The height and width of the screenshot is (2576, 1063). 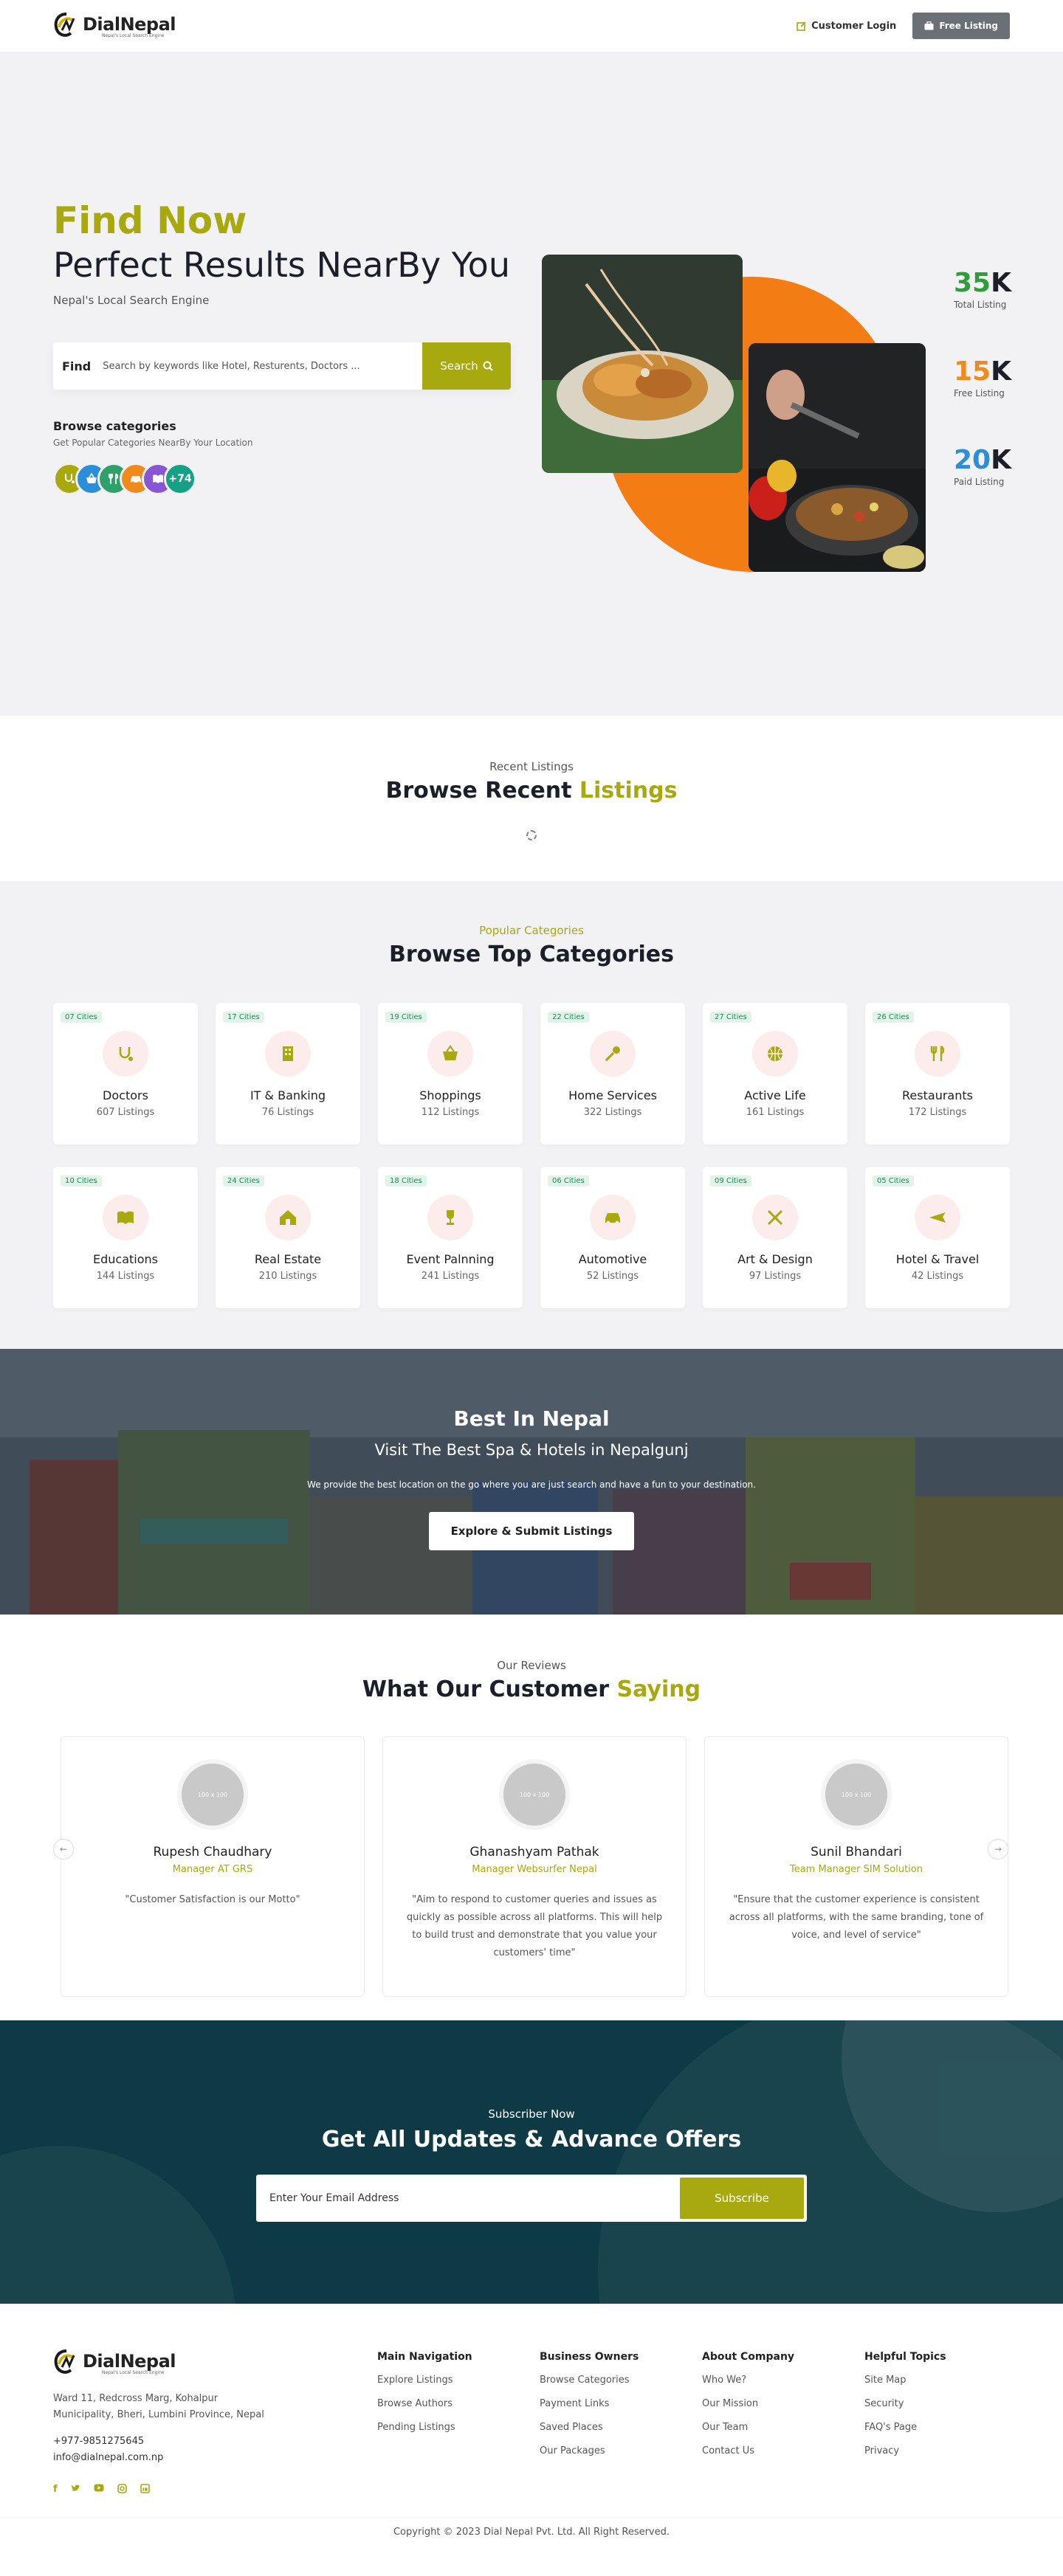 What do you see at coordinates (81, 1181) in the screenshot?
I see `cities-badge: 10 Cities` at bounding box center [81, 1181].